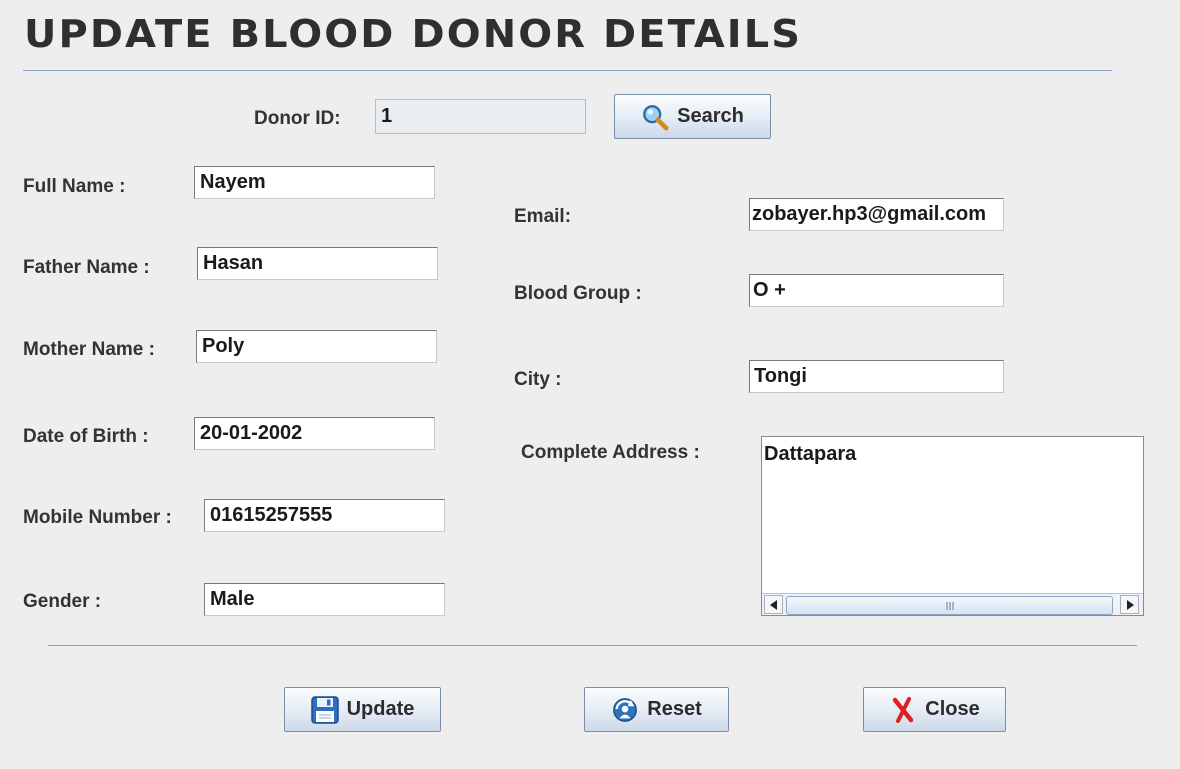 The height and width of the screenshot is (769, 1180). What do you see at coordinates (578, 293) in the screenshot?
I see `blood-group-label: Blood Group :` at bounding box center [578, 293].